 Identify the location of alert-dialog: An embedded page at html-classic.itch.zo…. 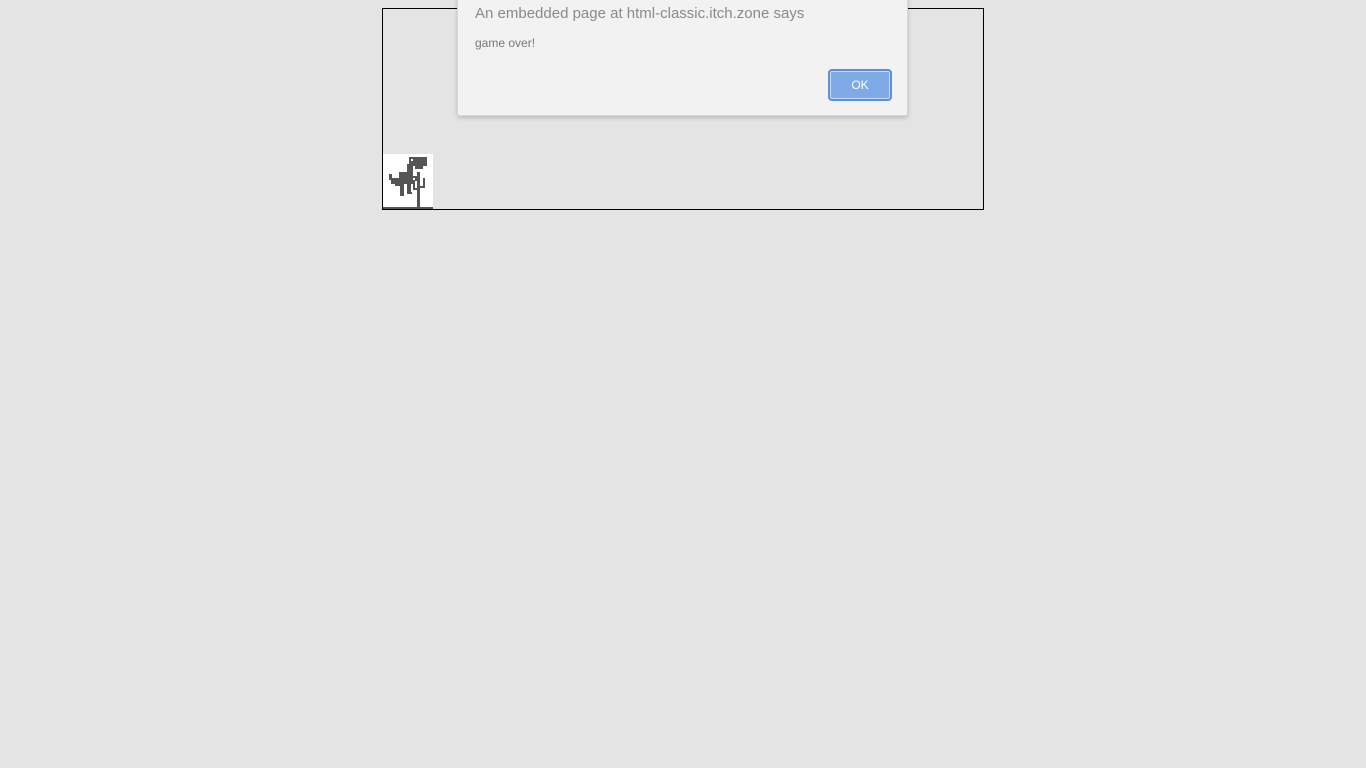
(682, 58).